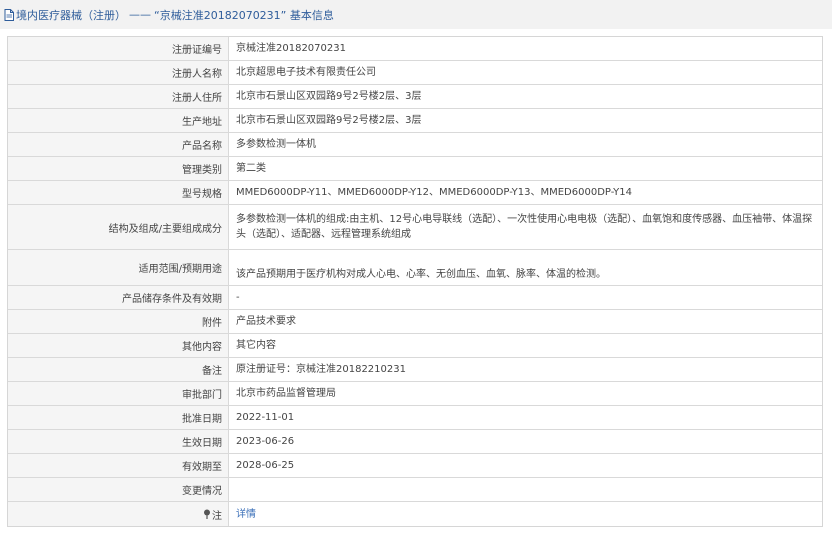  Describe the element at coordinates (118, 393) in the screenshot. I see `row-label: 审批部门` at that location.